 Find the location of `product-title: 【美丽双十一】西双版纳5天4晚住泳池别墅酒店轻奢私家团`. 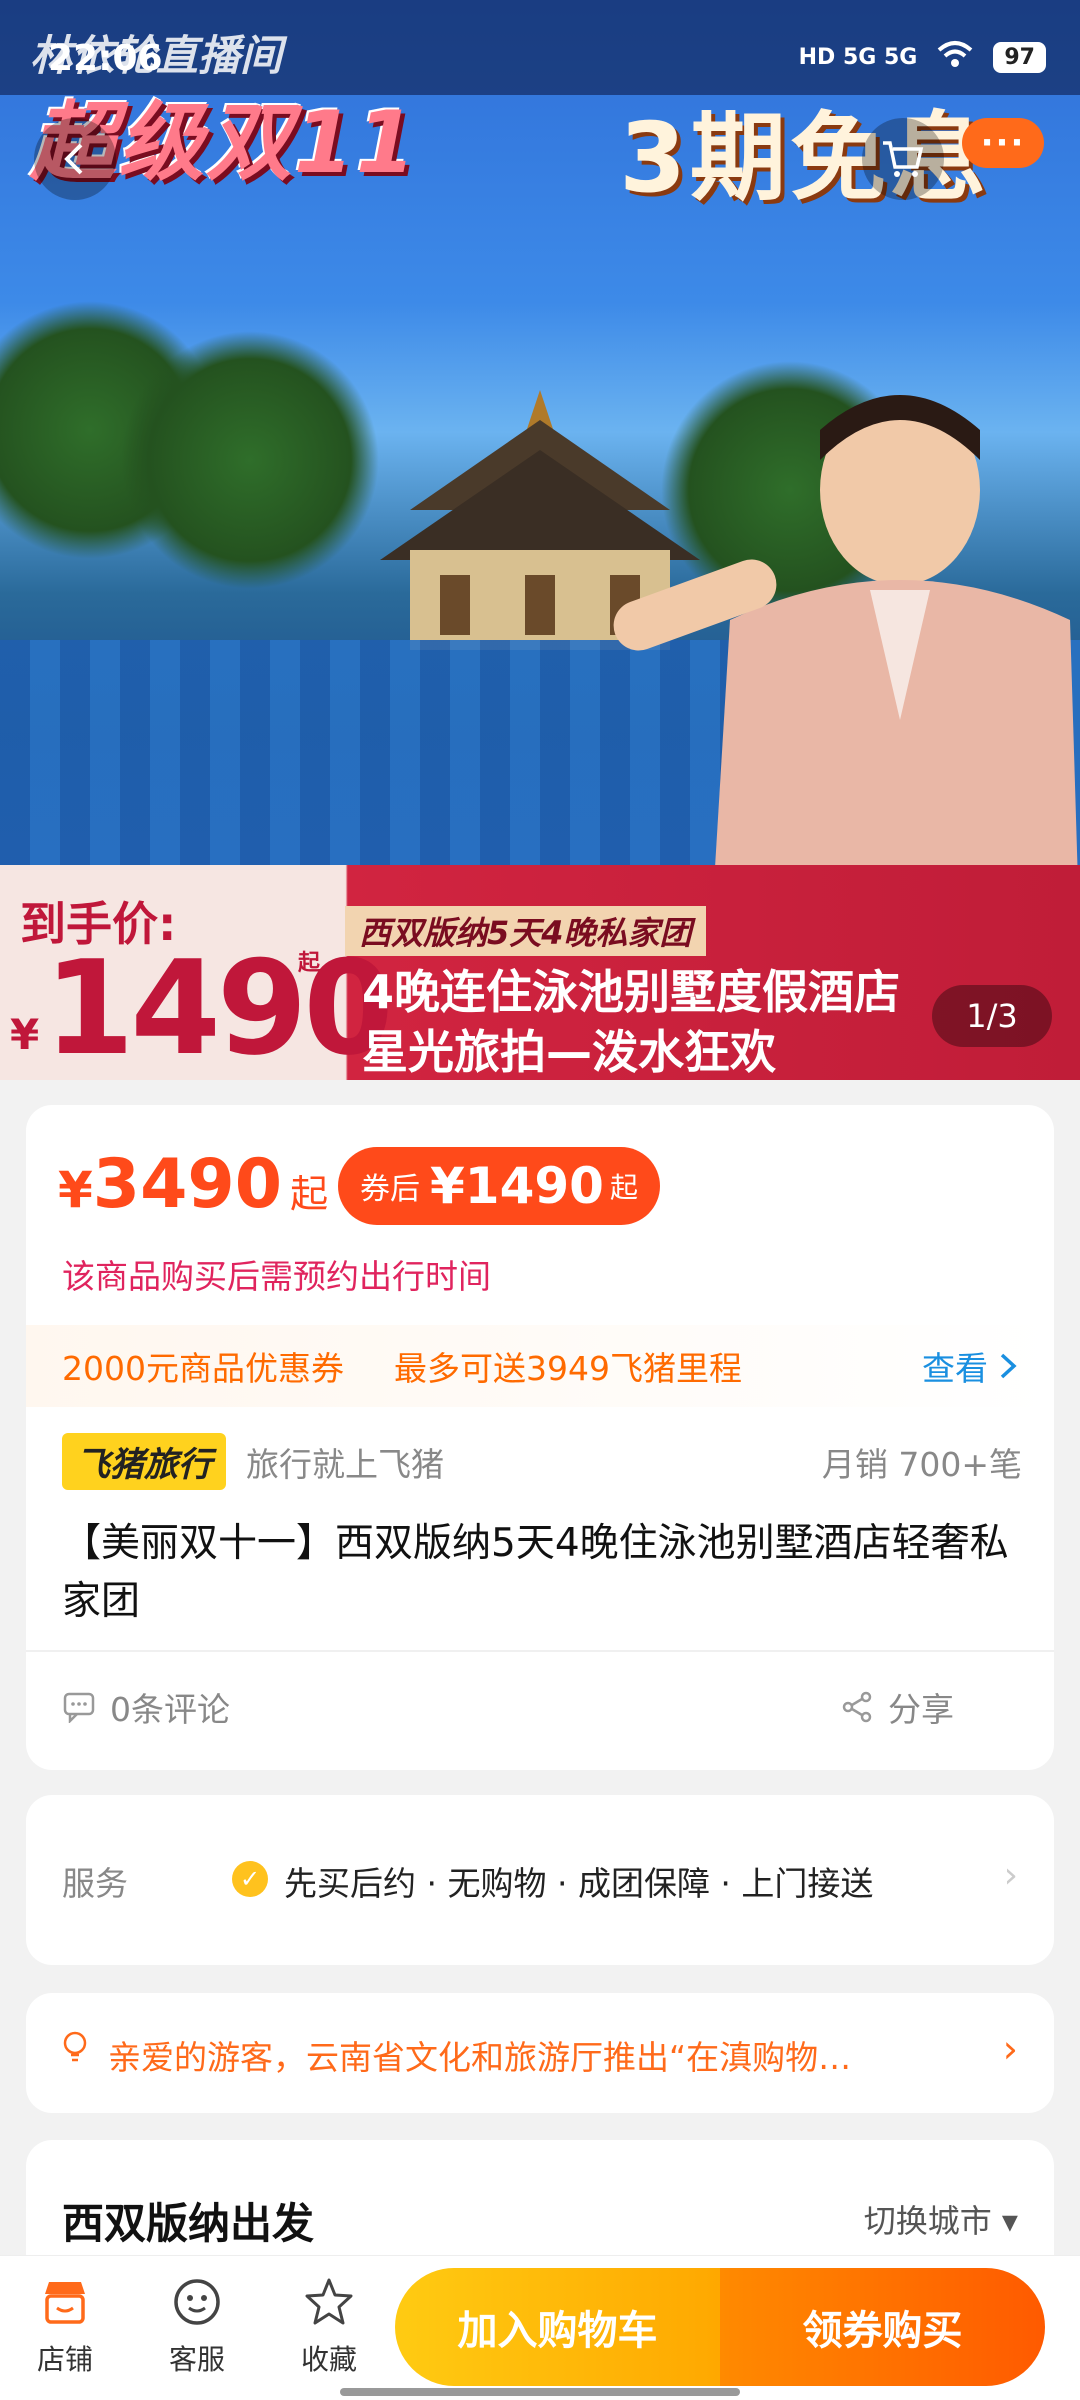

product-title: 【美丽双十一】西双版纳5天4晚住泳池别墅酒店轻奢私家团 is located at coordinates (535, 1572).